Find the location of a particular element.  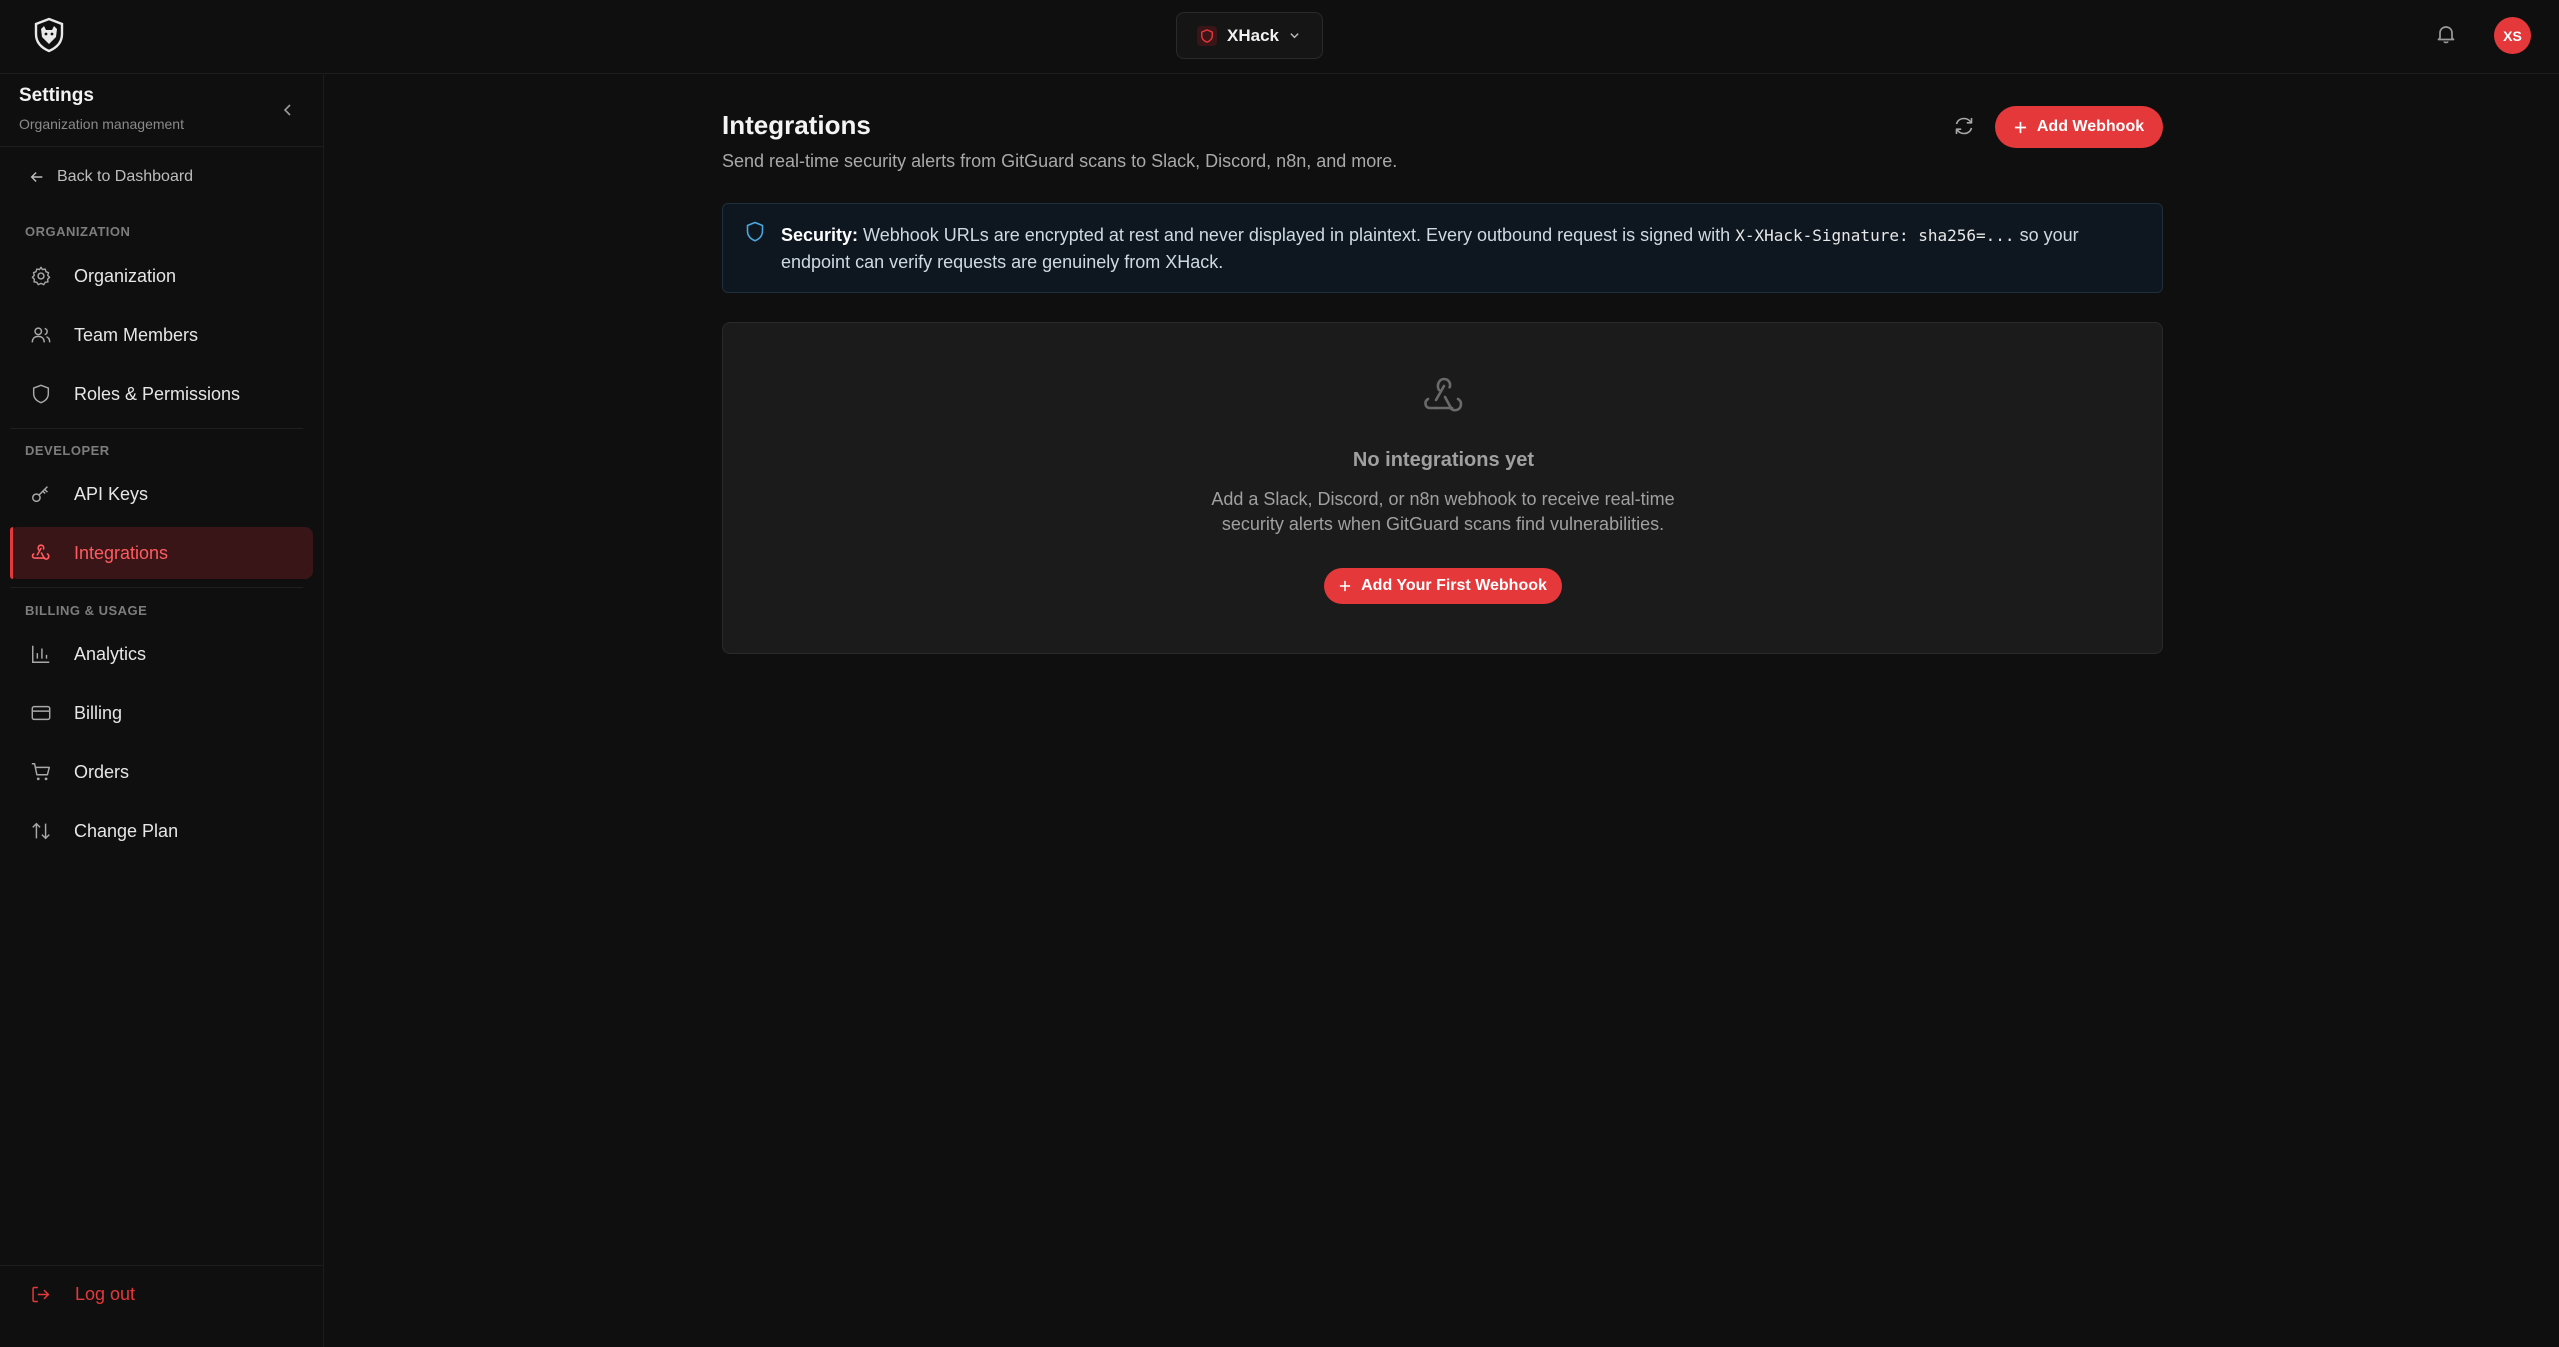

back-to-dashboard-link: Back to Dashboard is located at coordinates (111, 177).